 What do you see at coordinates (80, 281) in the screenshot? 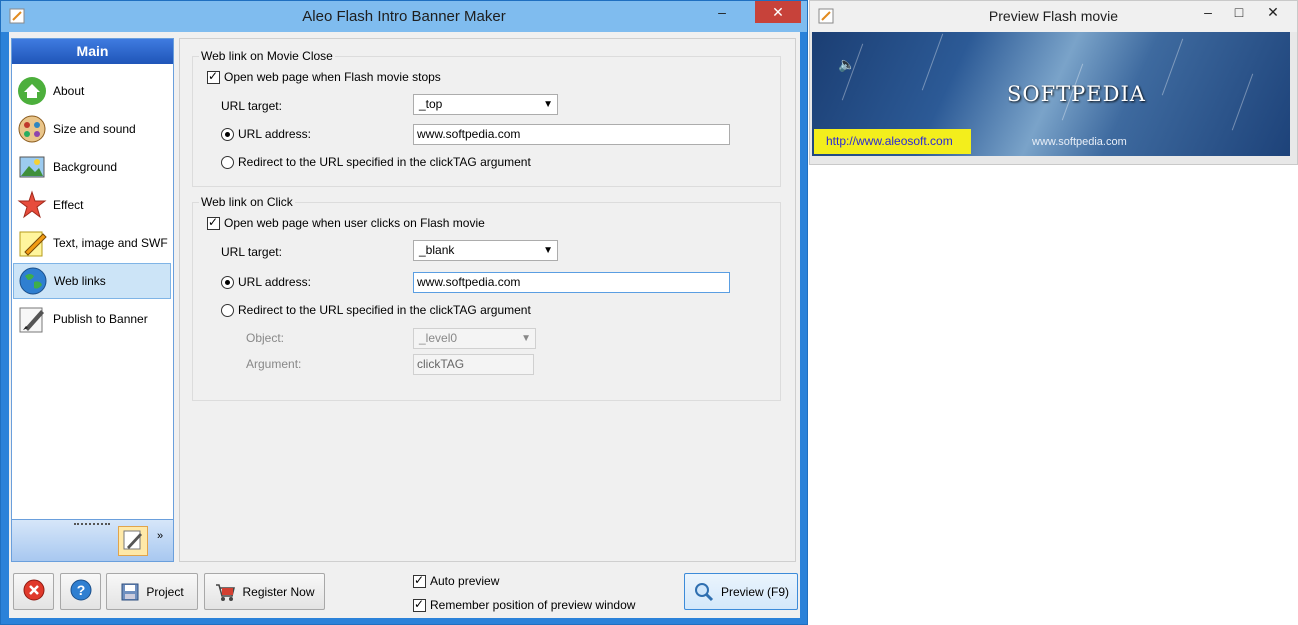
I see `sidebar-item-label: Web links` at bounding box center [80, 281].